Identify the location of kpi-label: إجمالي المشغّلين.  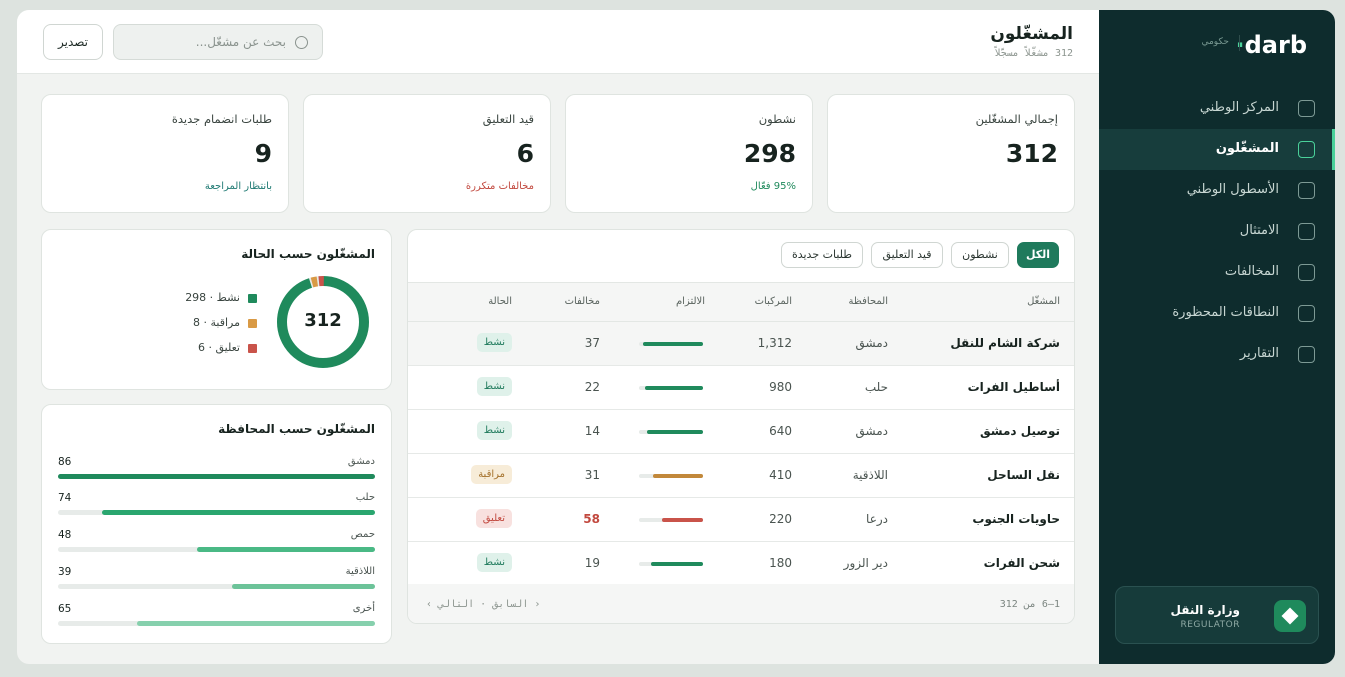
(1016, 119).